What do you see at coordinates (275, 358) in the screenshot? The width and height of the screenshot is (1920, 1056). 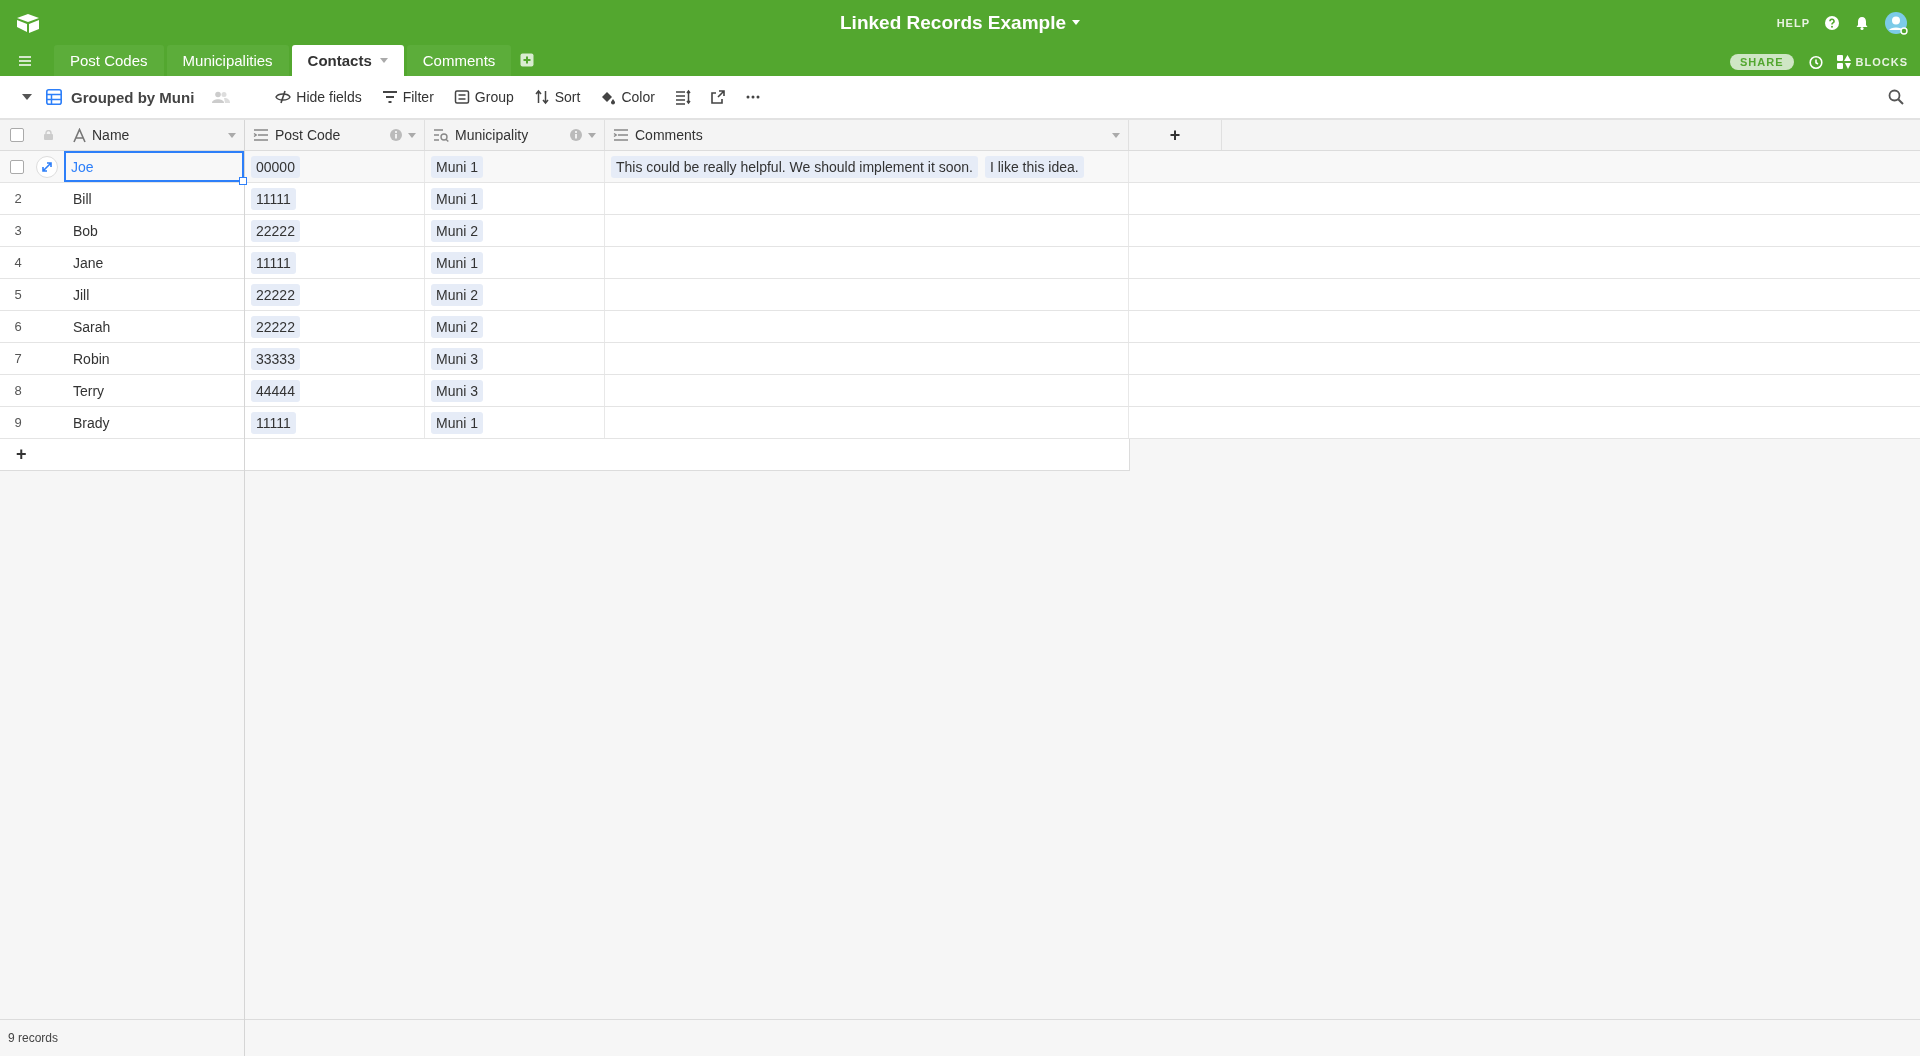 I see `linked-record-chip: 33333` at bounding box center [275, 358].